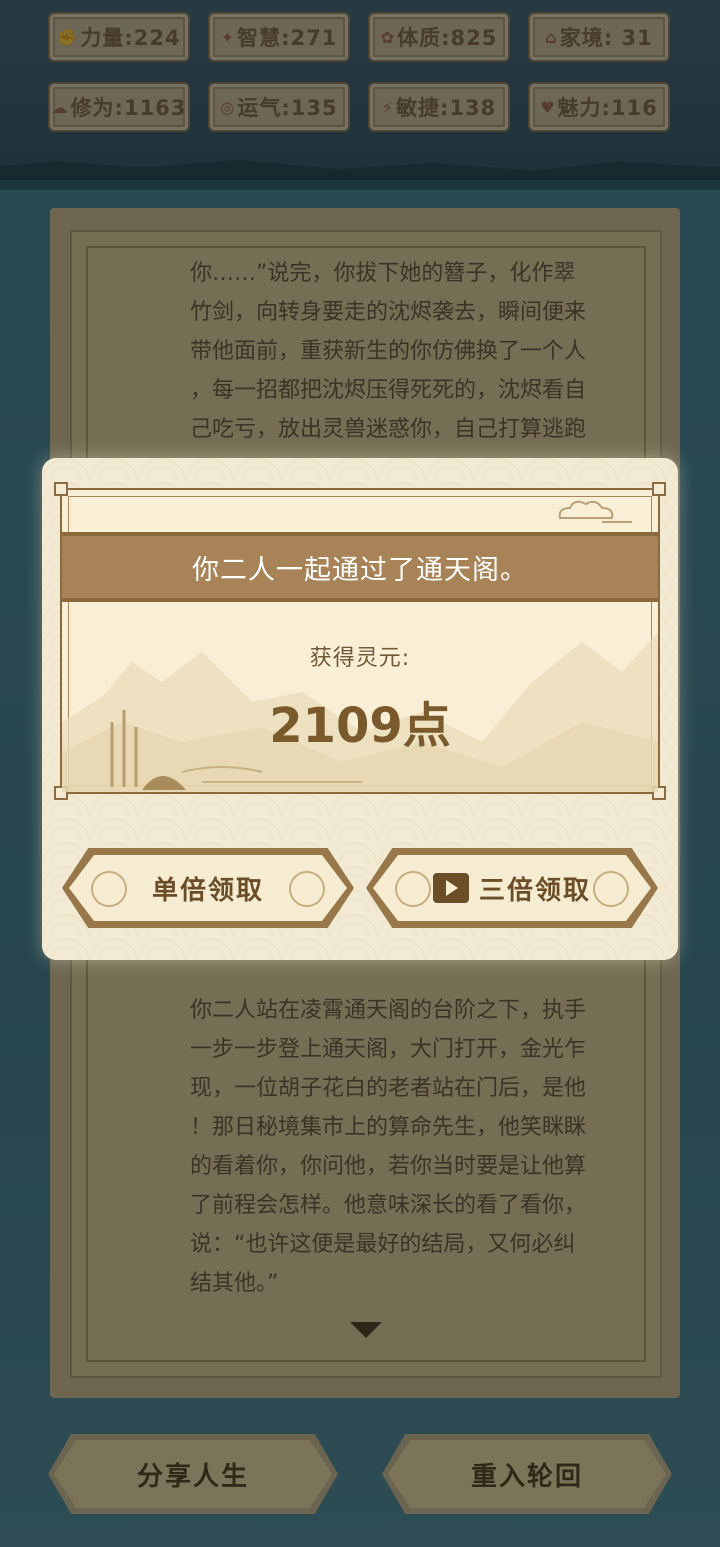 The height and width of the screenshot is (1547, 720). I want to click on share-life-button: 分享人生, so click(193, 1474).